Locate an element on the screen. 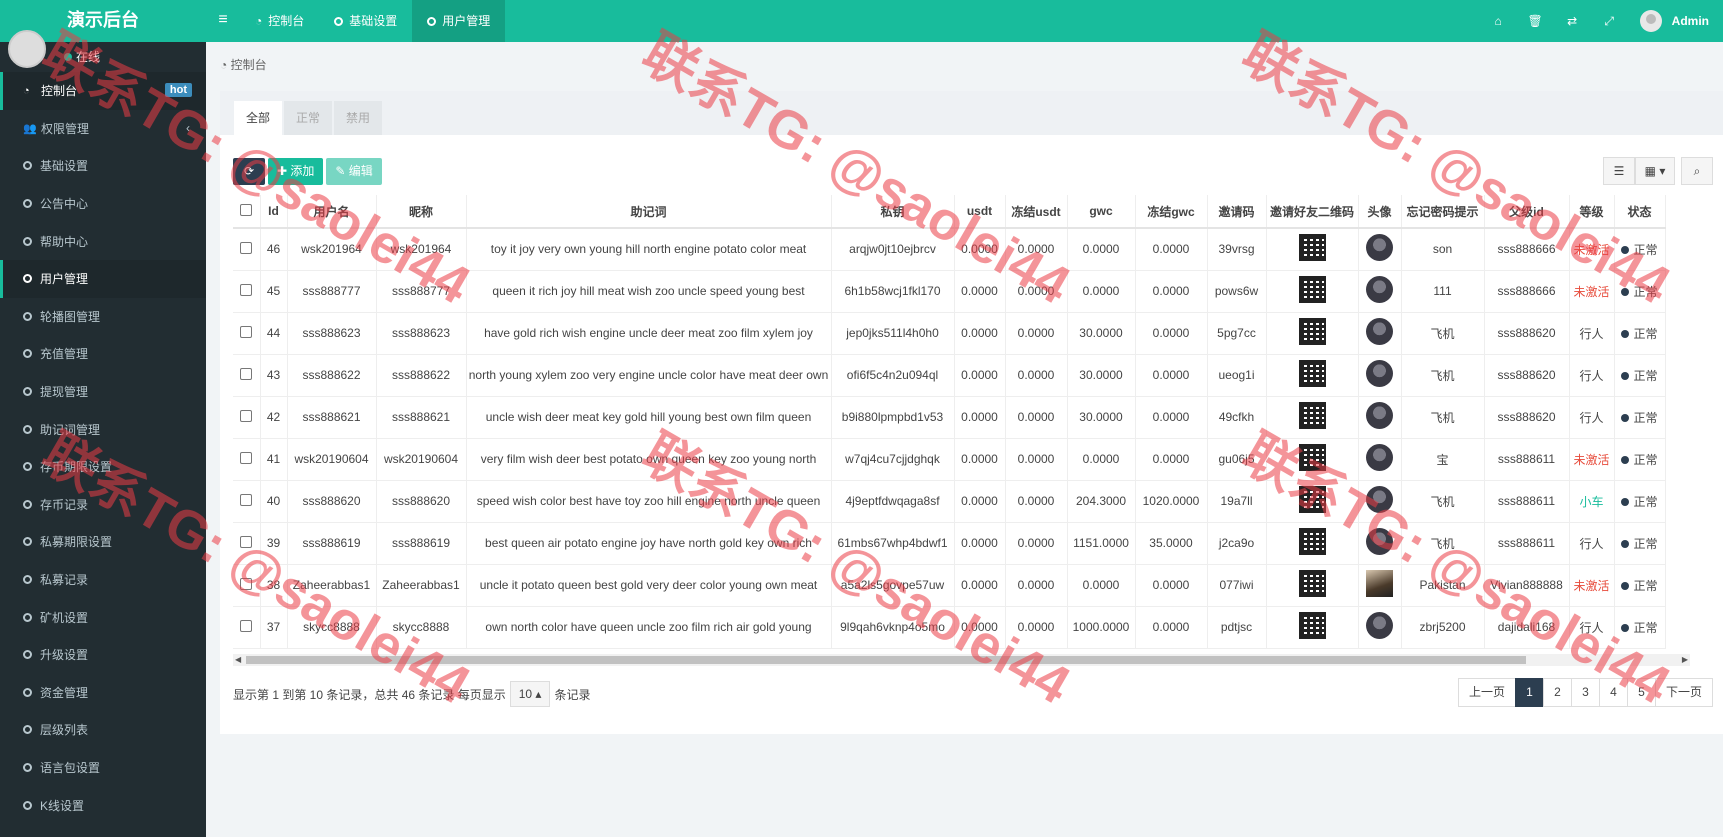 The image size is (1723, 837). prev-page-button: 上一页 is located at coordinates (1486, 692).